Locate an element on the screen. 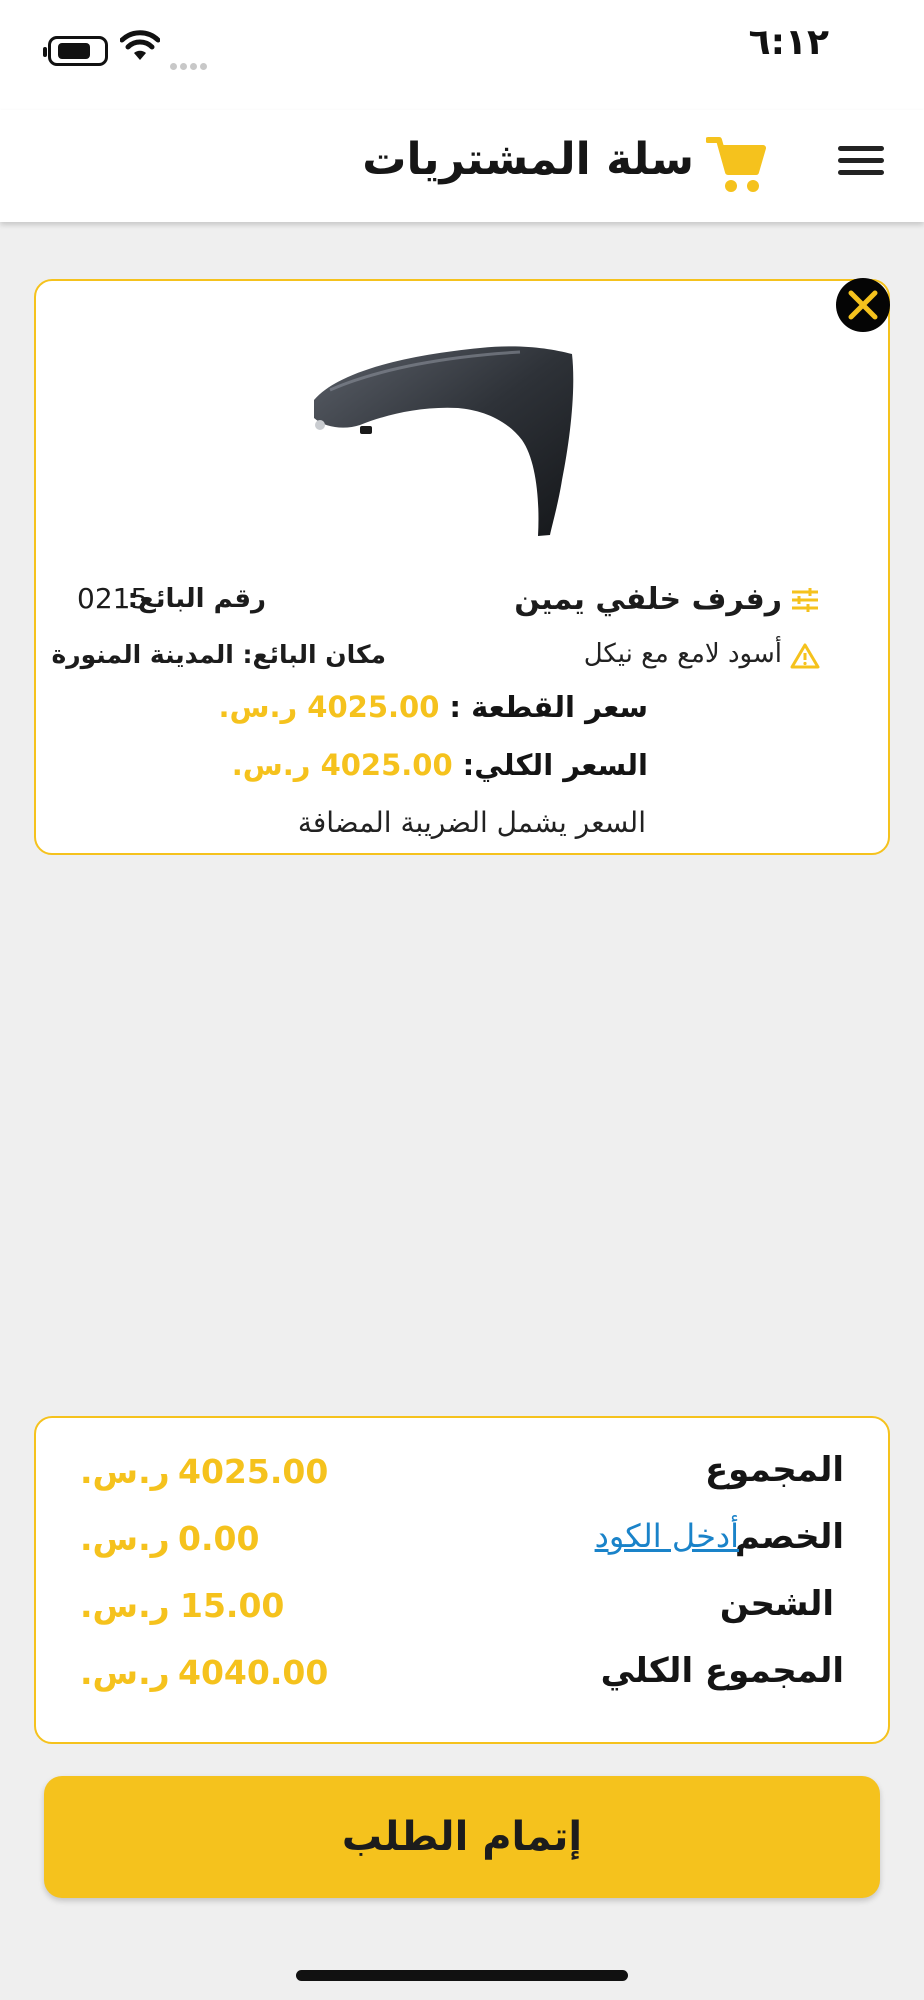 The width and height of the screenshot is (924, 2000). shipping-currency: ر.س. is located at coordinates (125, 1605).